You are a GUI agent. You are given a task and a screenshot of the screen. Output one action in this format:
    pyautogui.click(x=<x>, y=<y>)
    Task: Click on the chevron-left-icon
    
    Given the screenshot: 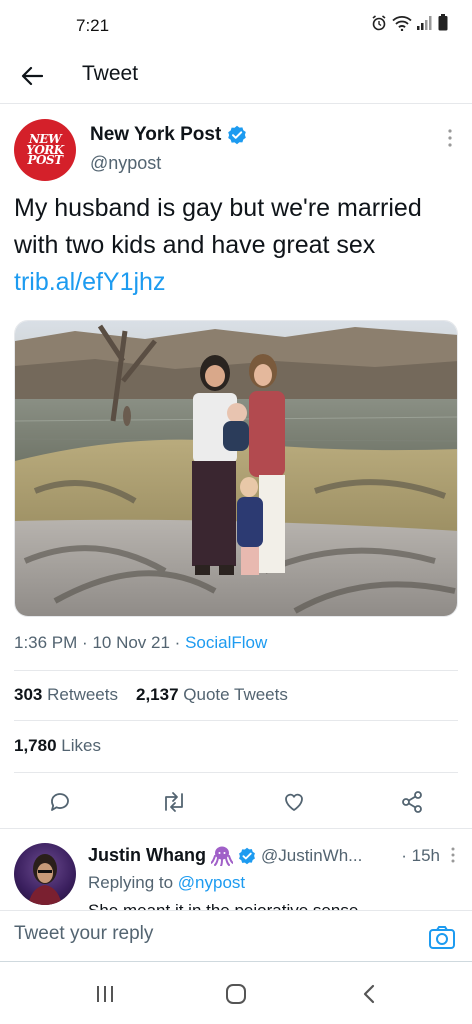 What is the action you would take?
    pyautogui.click(x=369, y=994)
    